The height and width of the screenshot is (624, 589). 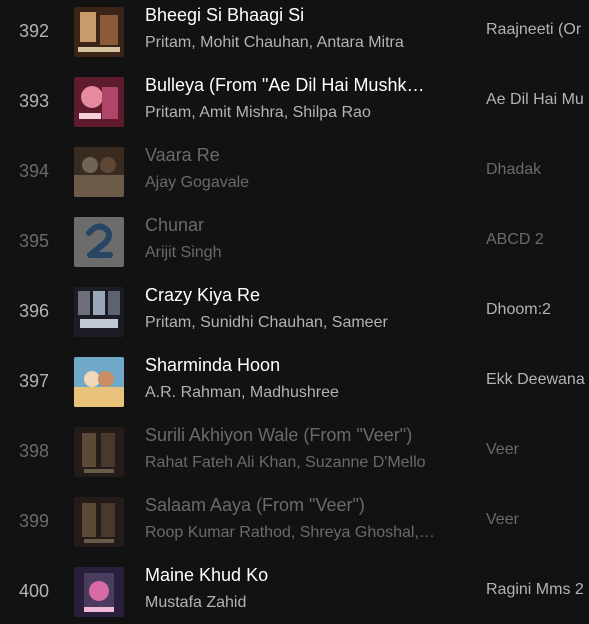 I want to click on track-row: 394 Vaara Re Ajay Gogavale Dhadak, so click(x=294, y=173).